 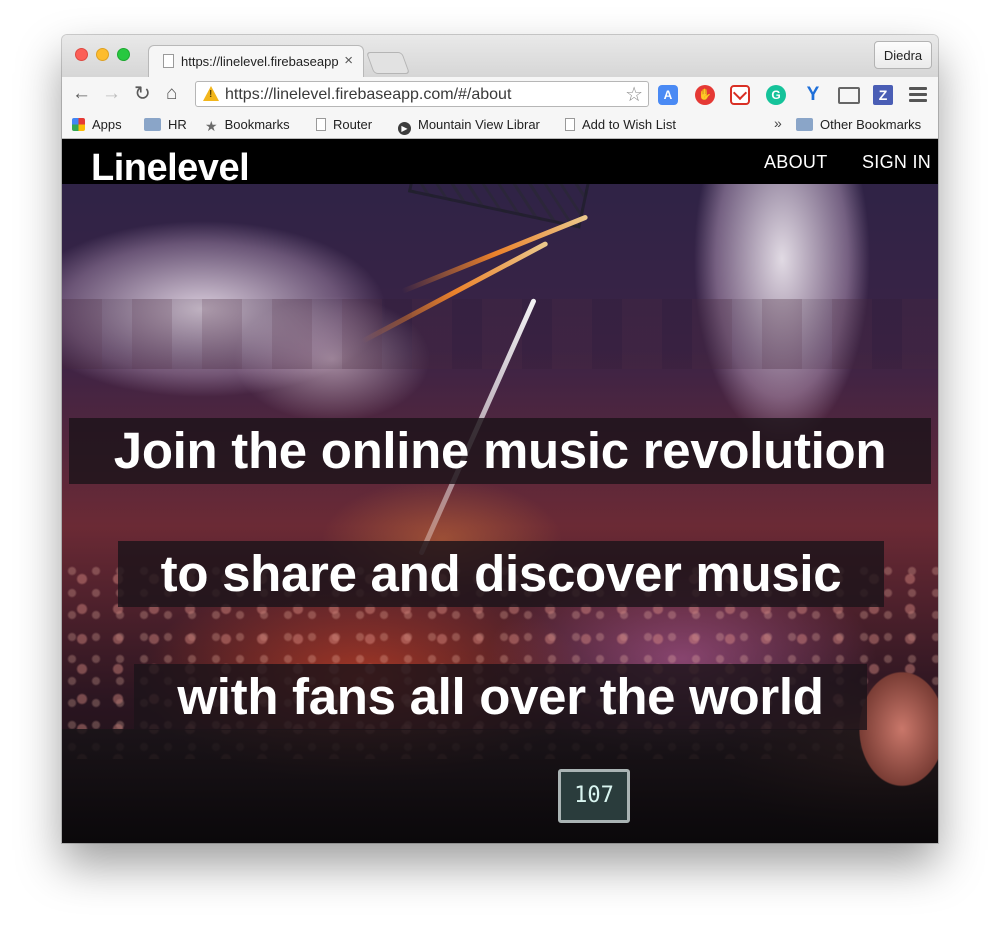 What do you see at coordinates (171, 94) in the screenshot?
I see `home-icon: ⌂` at bounding box center [171, 94].